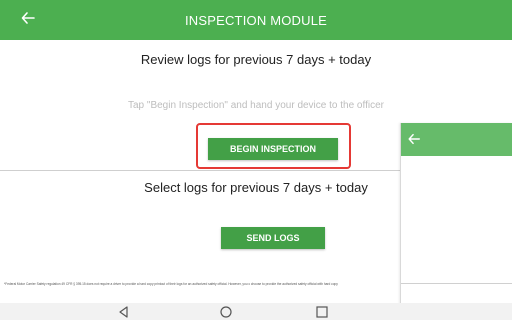  Describe the element at coordinates (322, 312) in the screenshot. I see `square-recents-icon` at that location.